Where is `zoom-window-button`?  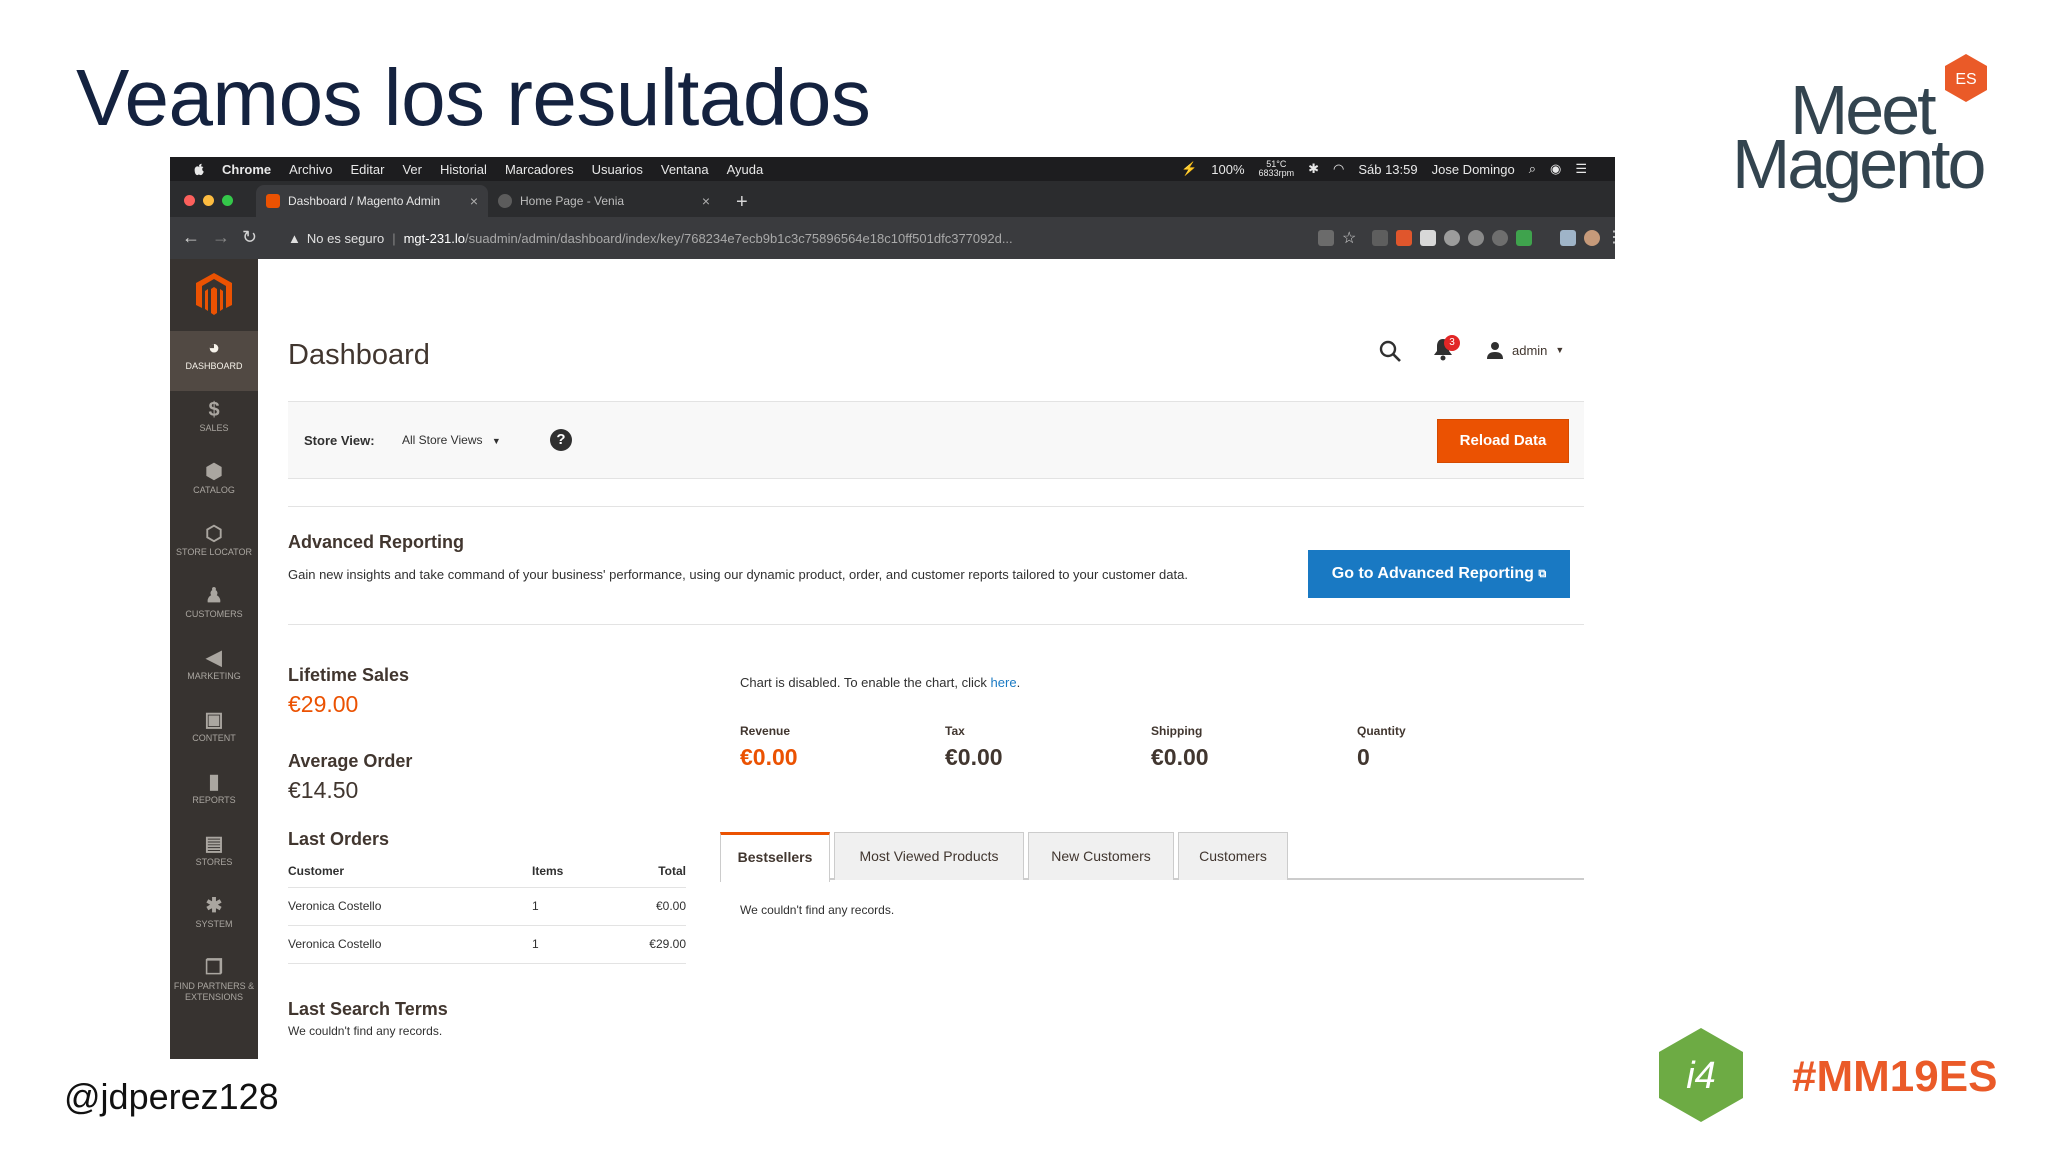
zoom-window-button is located at coordinates (227, 200).